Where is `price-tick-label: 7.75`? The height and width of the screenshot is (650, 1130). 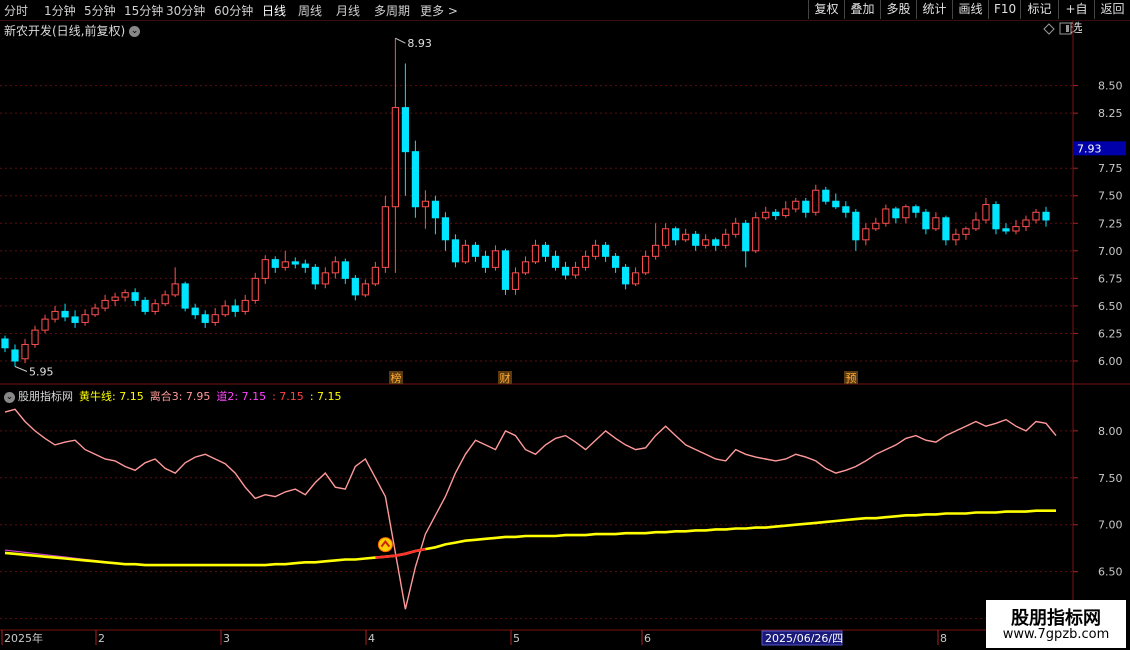 price-tick-label: 7.75 is located at coordinates (1110, 168).